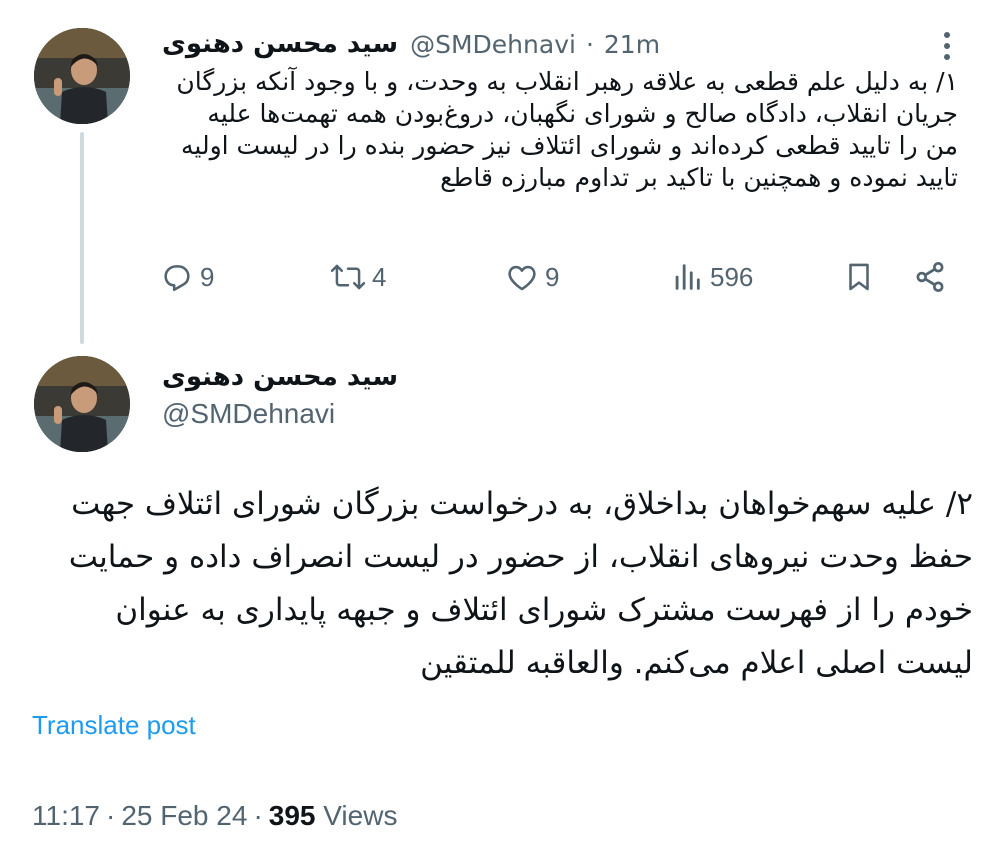 The image size is (1000, 855). What do you see at coordinates (66, 815) in the screenshot?
I see `tweet2-time: 11:17` at bounding box center [66, 815].